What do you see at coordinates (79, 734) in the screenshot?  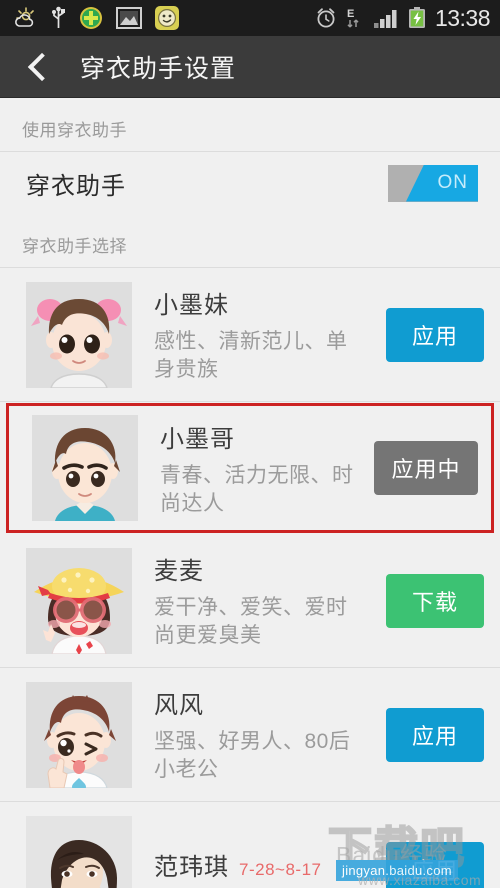 I see `boy-winking-thumbsup-avatar` at bounding box center [79, 734].